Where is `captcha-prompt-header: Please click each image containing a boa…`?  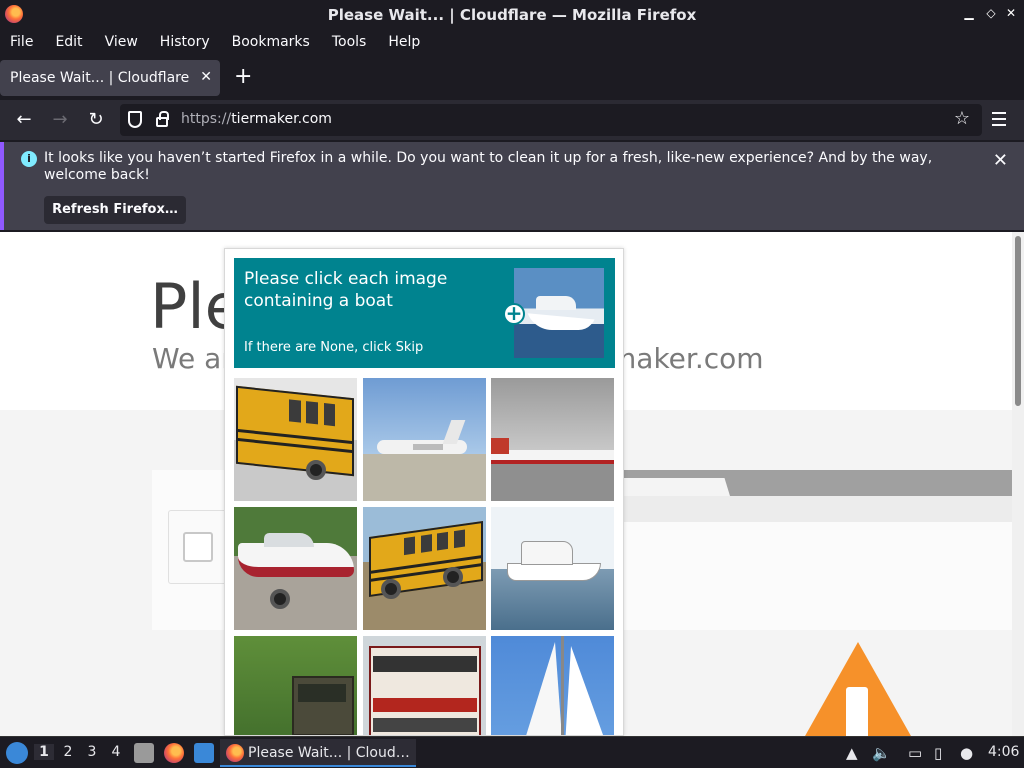 captcha-prompt-header: Please click each image containing a boa… is located at coordinates (424, 313).